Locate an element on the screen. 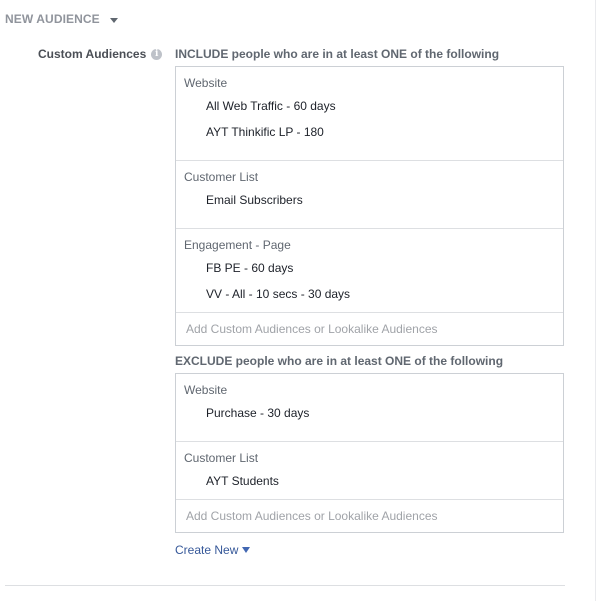 The height and width of the screenshot is (601, 598). include-group-customer-list: Customer List Email Subscribers is located at coordinates (369, 195).